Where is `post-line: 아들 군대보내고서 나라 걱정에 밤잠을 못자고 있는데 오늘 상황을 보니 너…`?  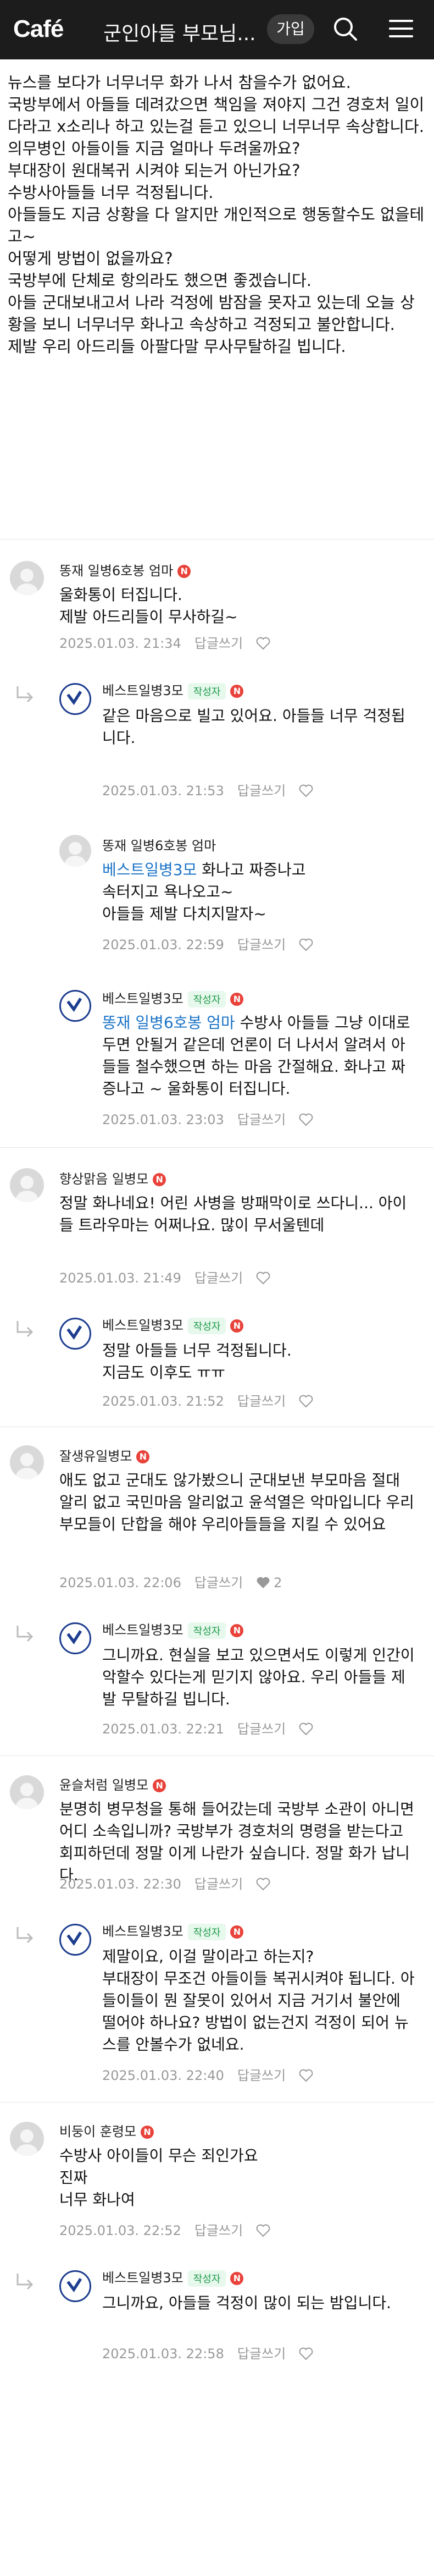 post-line: 아들 군대보내고서 나라 걱정에 밤잠을 못자고 있는데 오늘 상황을 보니 너… is located at coordinates (211, 313).